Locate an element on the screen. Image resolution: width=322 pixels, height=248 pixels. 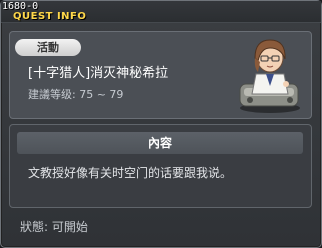
quest-name: [十字猎人]消灭神秘希拉 is located at coordinates (98, 73).